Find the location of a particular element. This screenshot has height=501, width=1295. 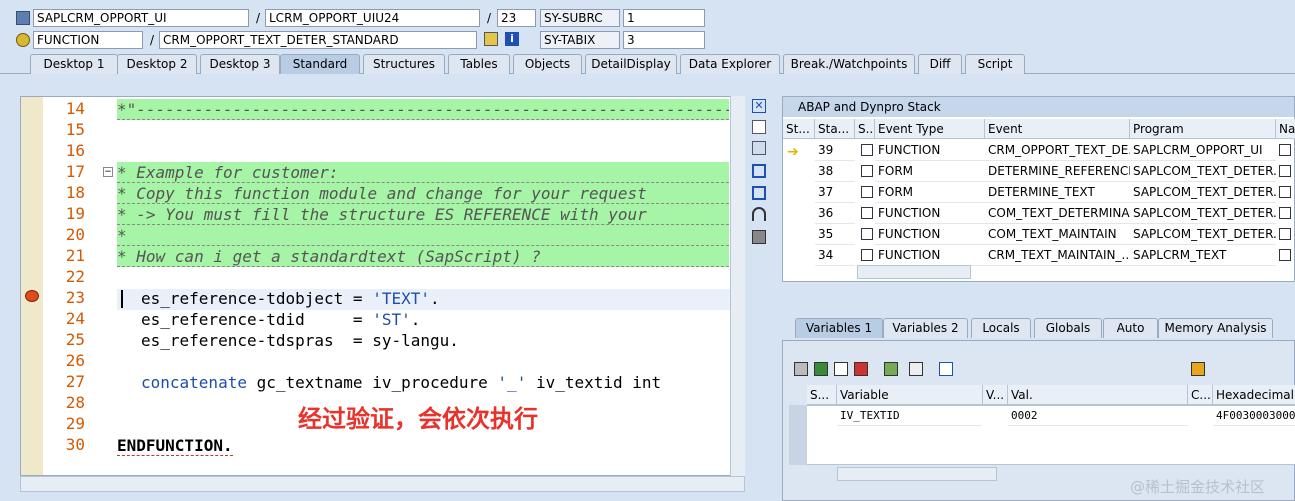

stack-level-cell: 35 is located at coordinates (835, 234).